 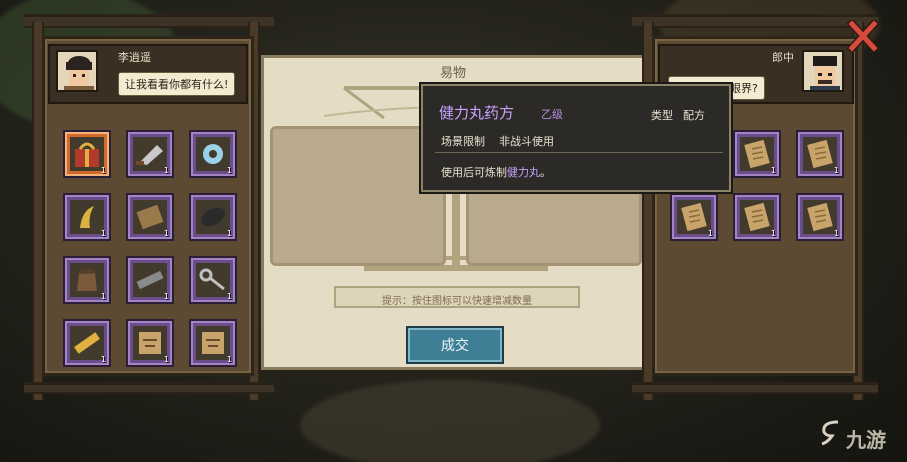 What do you see at coordinates (866, 440) in the screenshot?
I see `watermark-text: 九游` at bounding box center [866, 440].